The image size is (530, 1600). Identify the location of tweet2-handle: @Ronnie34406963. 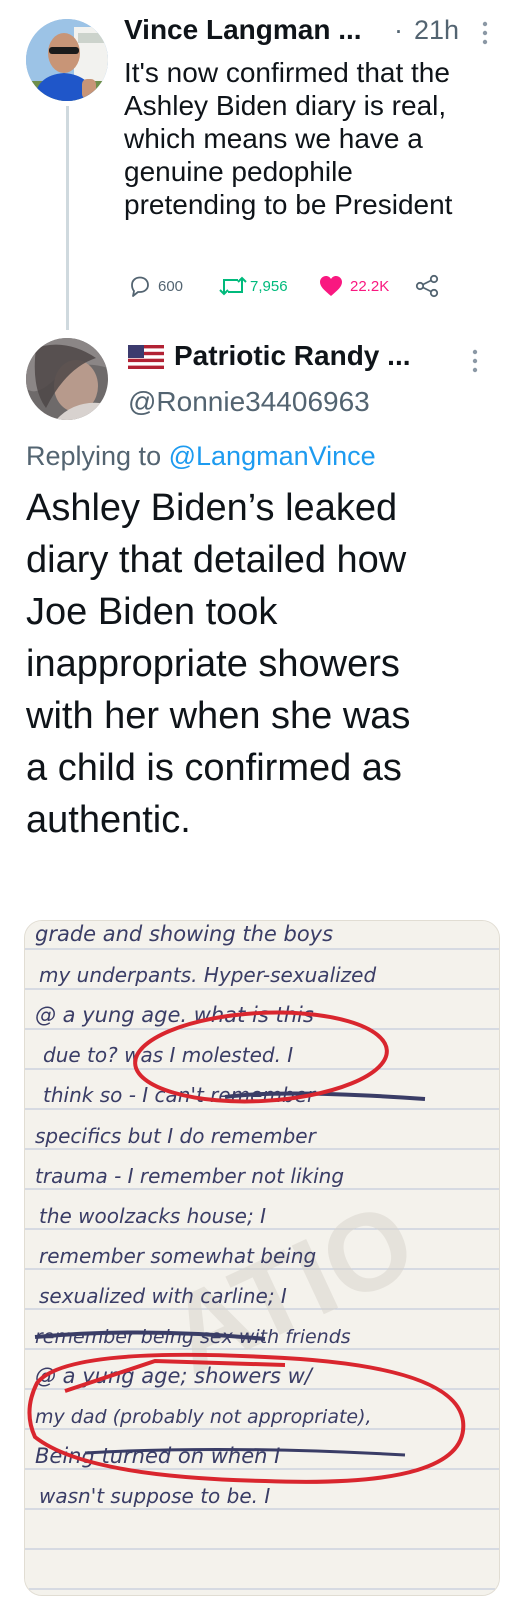
(249, 402).